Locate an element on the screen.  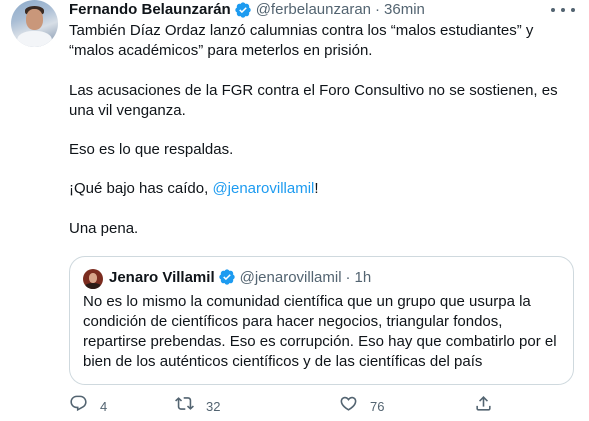
quoted-author-handle: @jenarovillamil is located at coordinates (290, 277).